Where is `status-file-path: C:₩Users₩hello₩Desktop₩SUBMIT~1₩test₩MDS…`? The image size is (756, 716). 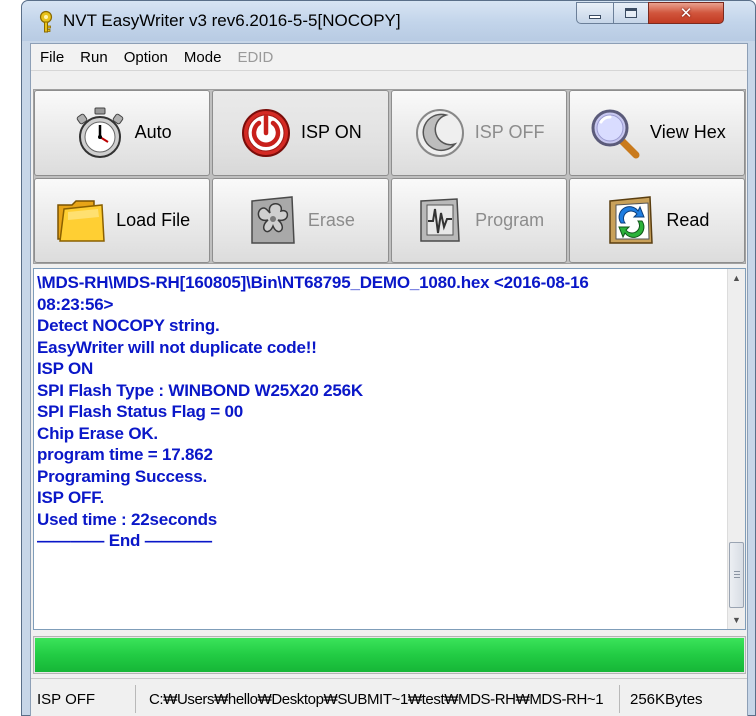 status-file-path: C:₩Users₩hello₩Desktop₩SUBMIT~1₩test₩MDS… is located at coordinates (381, 699).